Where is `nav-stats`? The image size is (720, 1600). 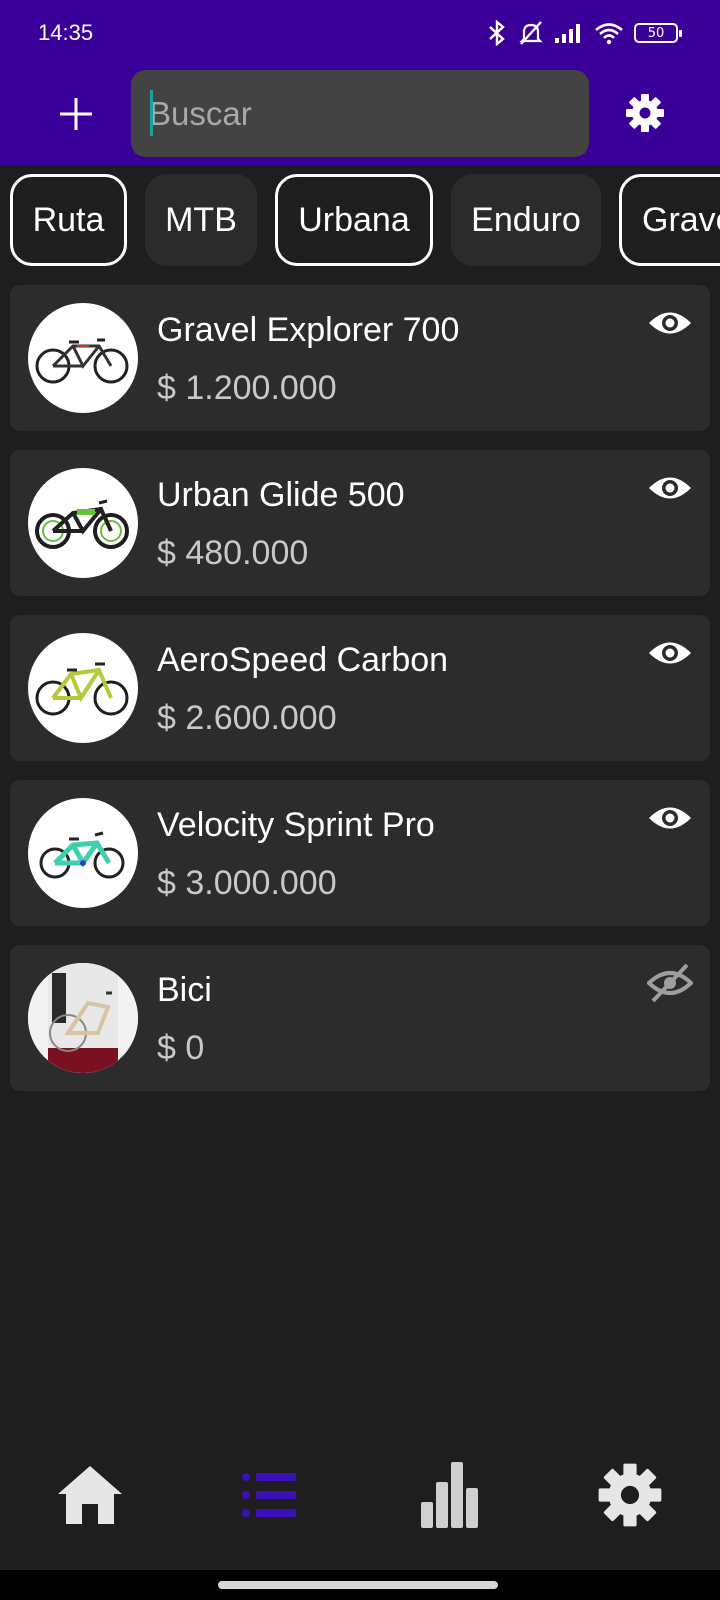 nav-stats is located at coordinates (450, 1498).